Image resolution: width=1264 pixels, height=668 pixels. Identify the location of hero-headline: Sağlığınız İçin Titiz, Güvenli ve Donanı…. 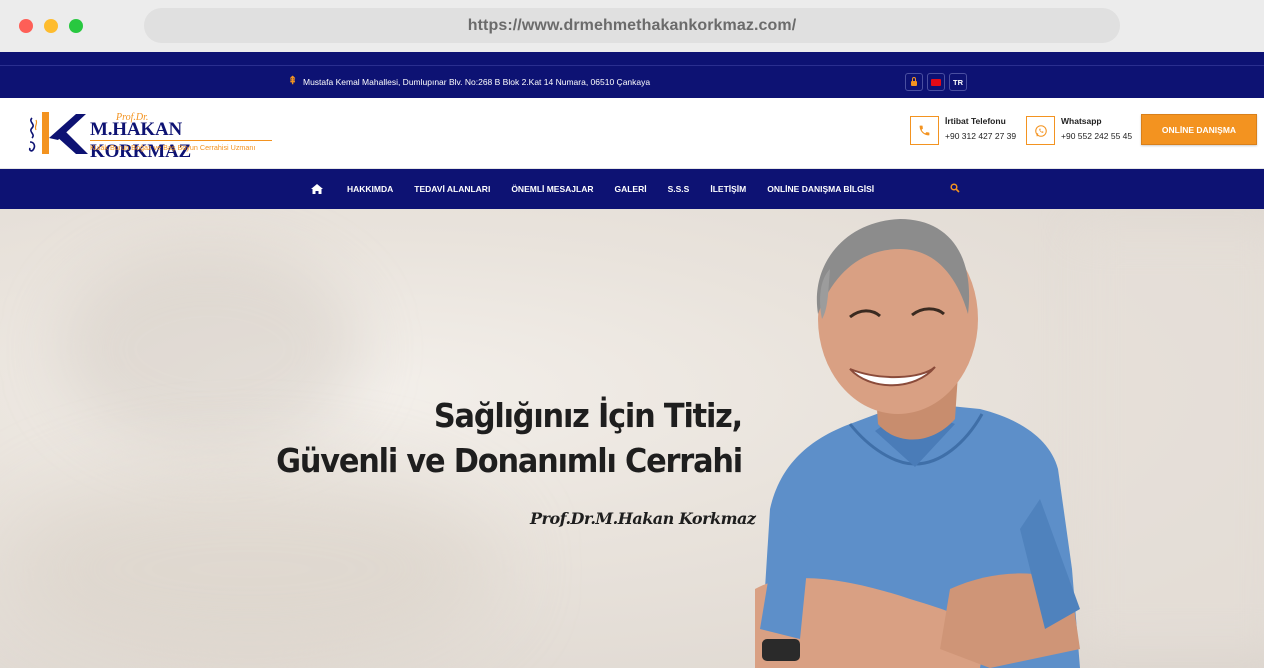
(503, 438).